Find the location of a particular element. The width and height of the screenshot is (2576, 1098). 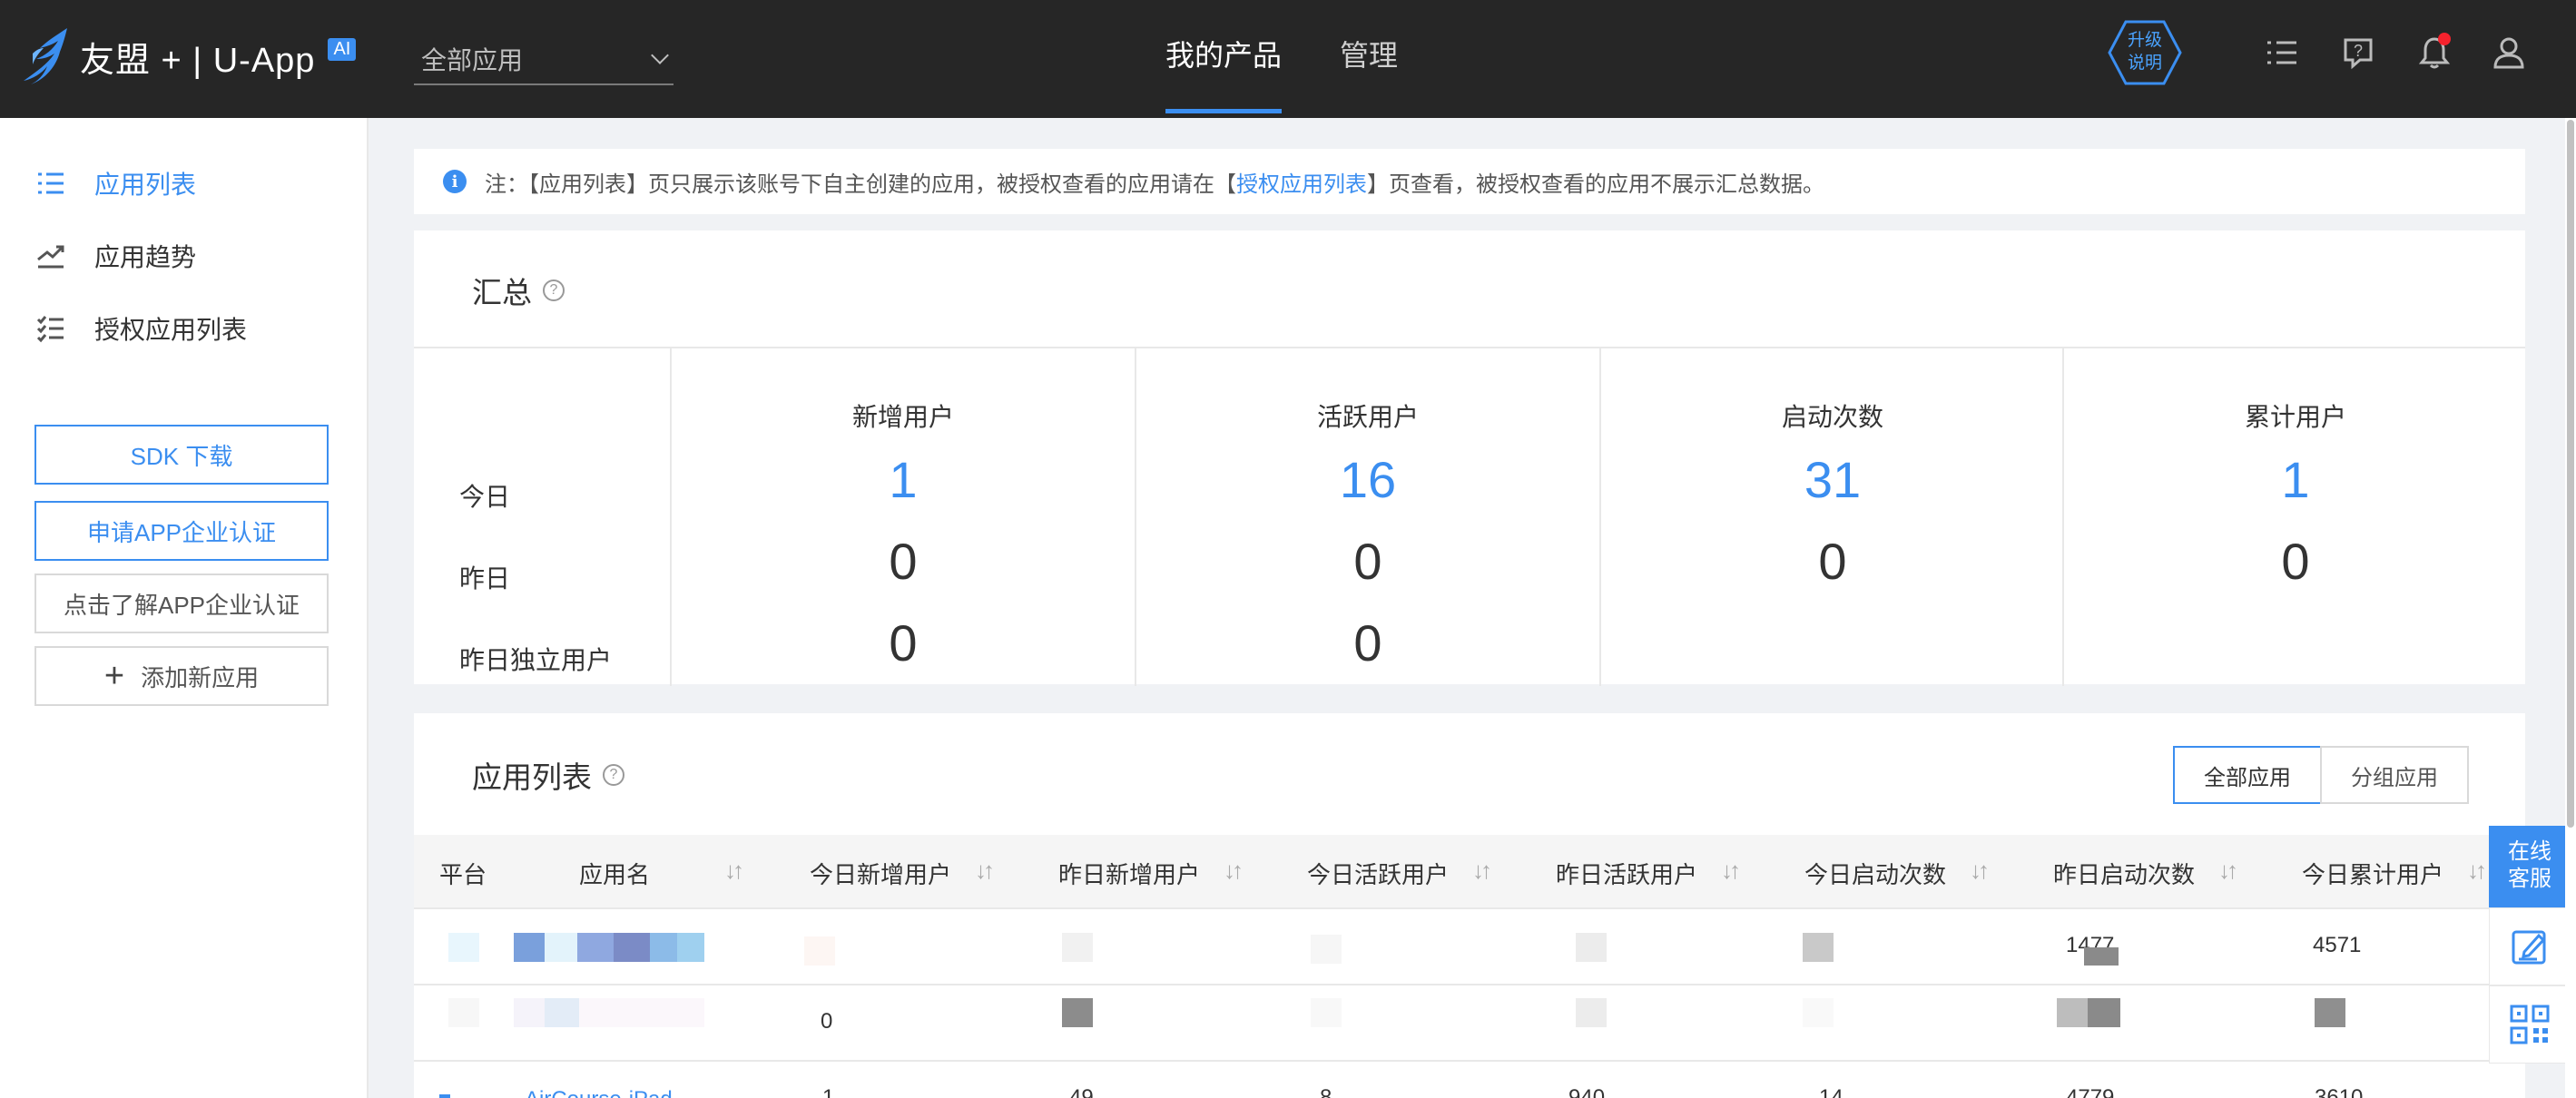

sidebar-item-app-trend: 应用趋势 is located at coordinates (116, 256).